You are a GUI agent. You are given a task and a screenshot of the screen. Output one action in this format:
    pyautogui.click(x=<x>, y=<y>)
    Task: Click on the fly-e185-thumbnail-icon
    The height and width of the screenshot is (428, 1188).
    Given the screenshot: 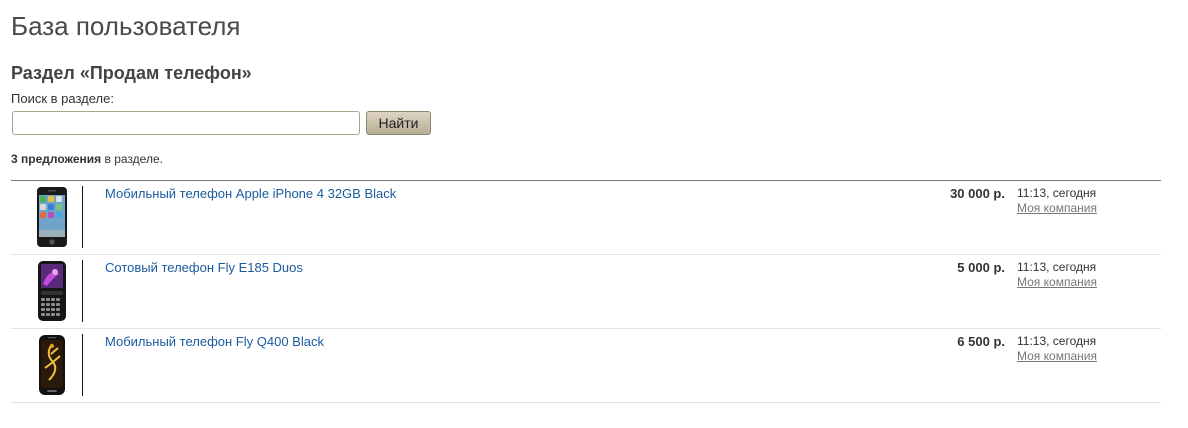 What is the action you would take?
    pyautogui.click(x=52, y=291)
    